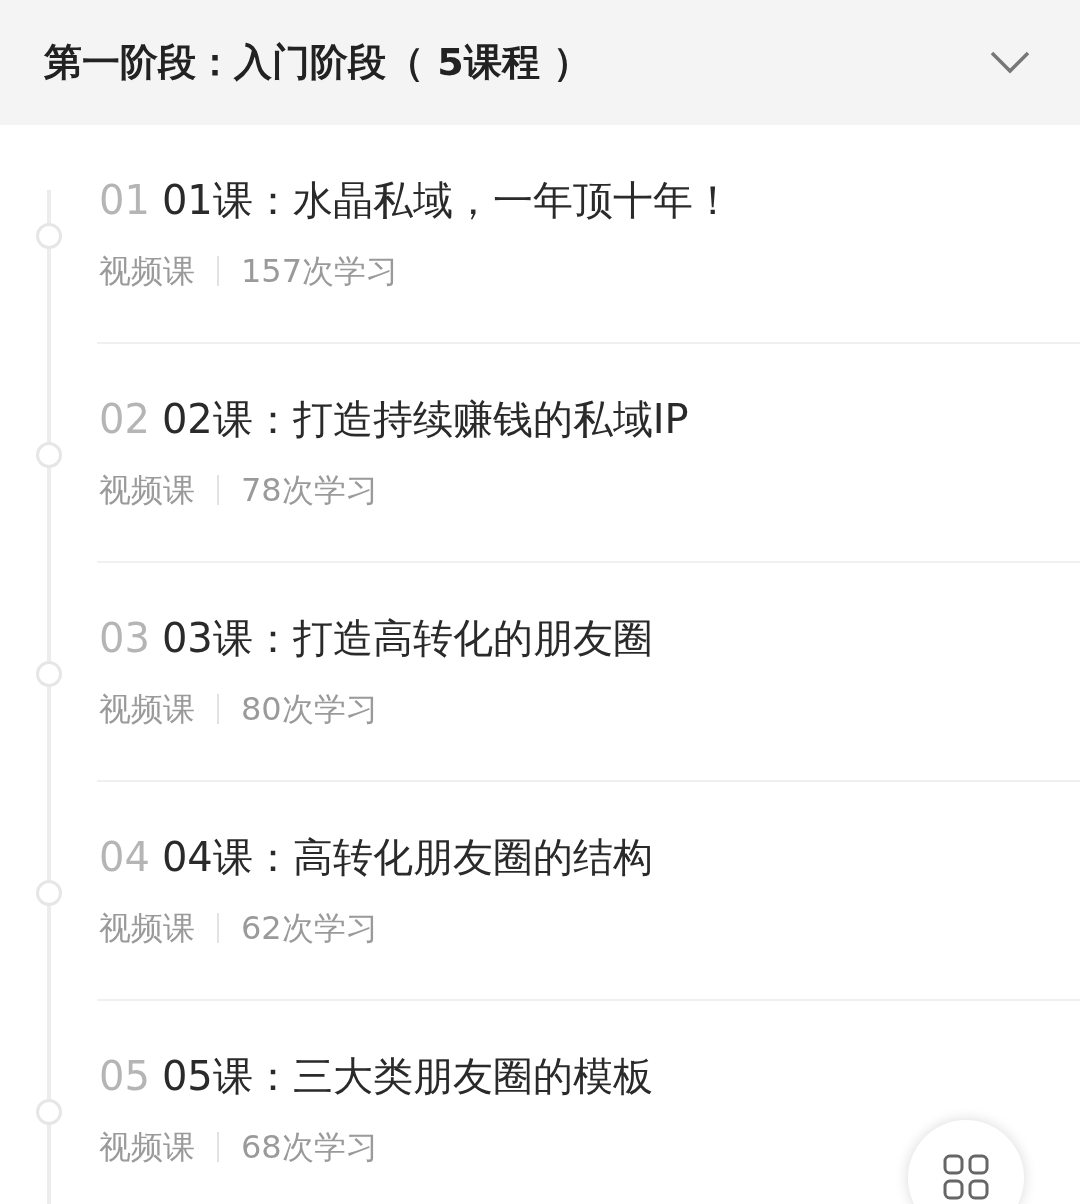 The width and height of the screenshot is (1080, 1204). Describe the element at coordinates (407, 857) in the screenshot. I see `lesson-title: 04课：高转化朋友圈的结构` at that location.